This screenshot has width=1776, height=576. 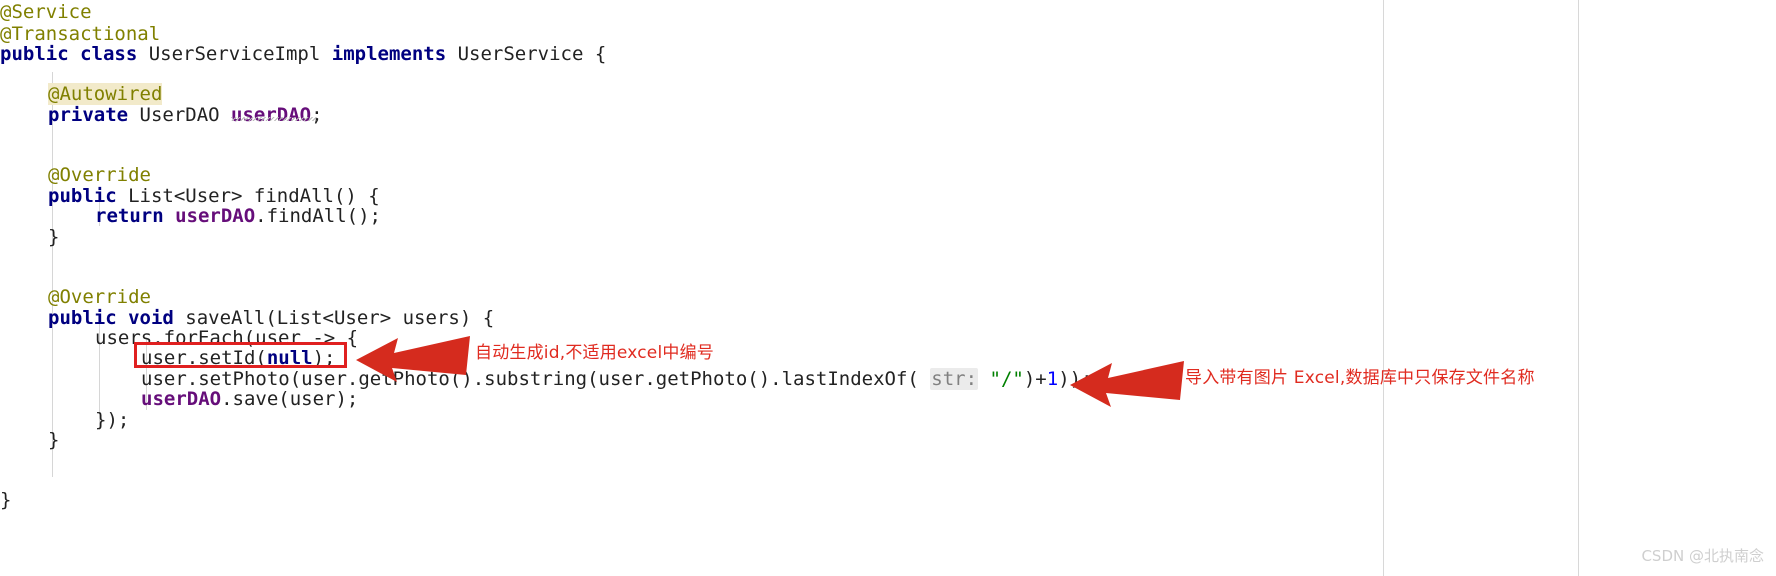 What do you see at coordinates (318, 216) in the screenshot?
I see `code-token: .findAll();` at bounding box center [318, 216].